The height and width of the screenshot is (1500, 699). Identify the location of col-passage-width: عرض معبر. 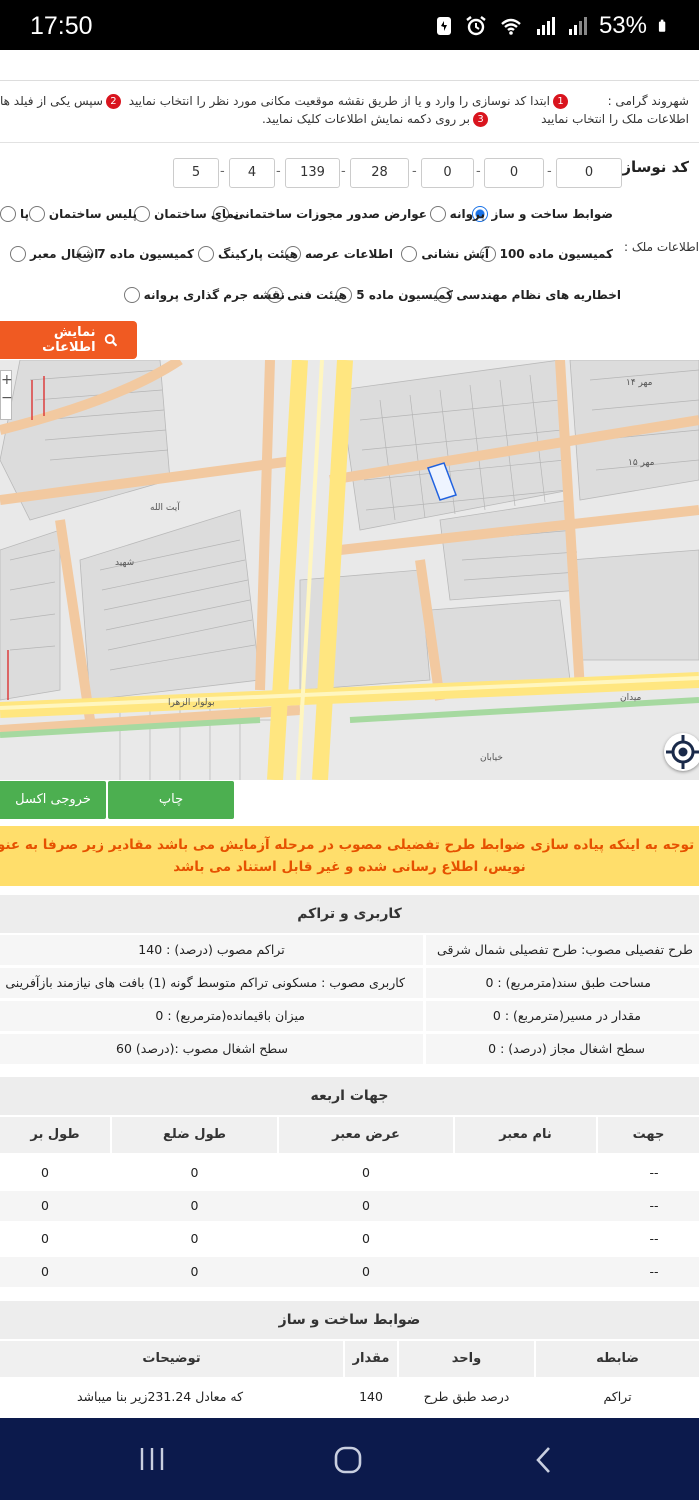
(366, 1135).